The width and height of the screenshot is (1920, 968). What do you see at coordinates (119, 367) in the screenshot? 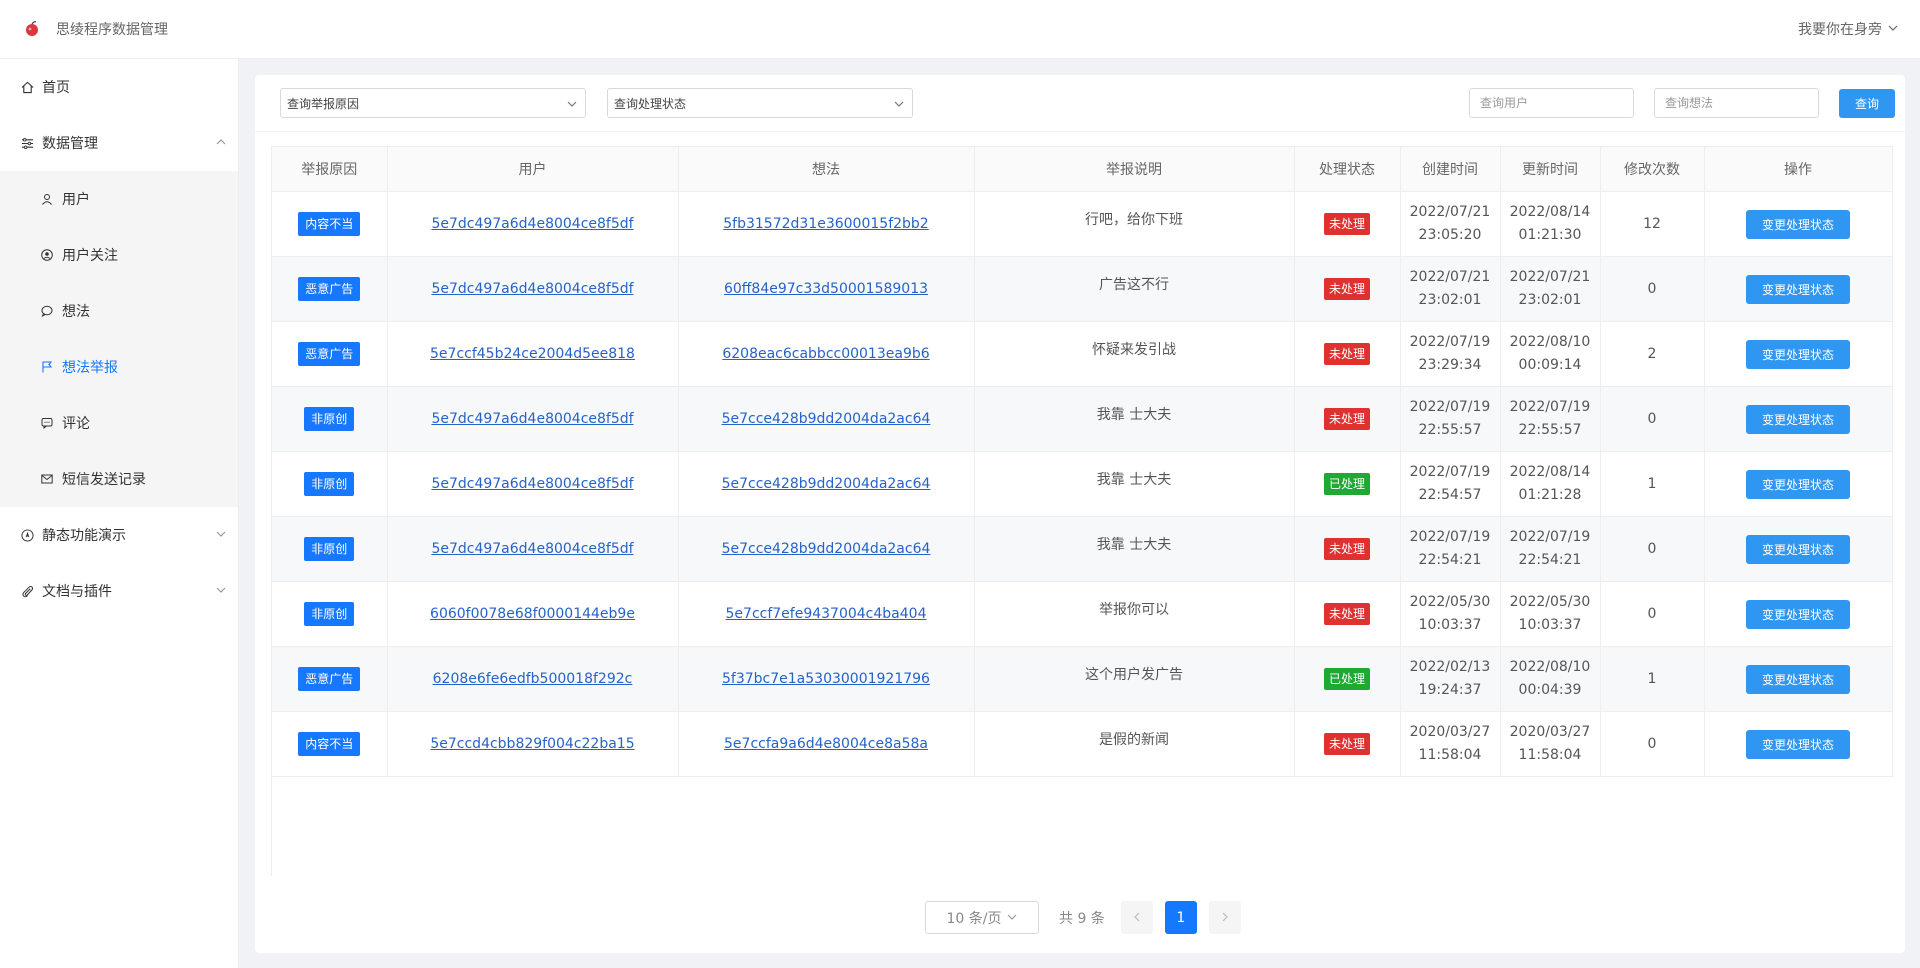
I see `sidebar-item-idea-reports: 想法举报` at bounding box center [119, 367].